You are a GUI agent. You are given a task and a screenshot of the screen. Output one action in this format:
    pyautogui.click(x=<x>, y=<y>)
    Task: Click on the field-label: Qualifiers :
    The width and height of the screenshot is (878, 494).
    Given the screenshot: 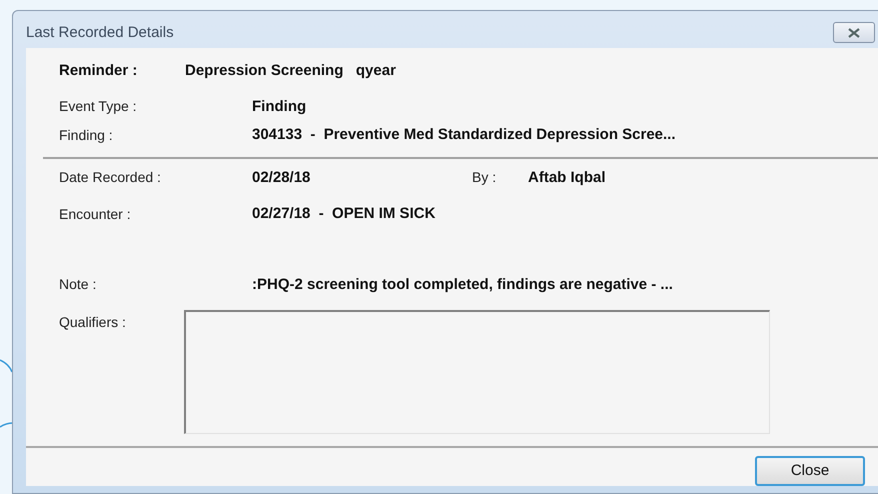 What is the action you would take?
    pyautogui.click(x=93, y=322)
    